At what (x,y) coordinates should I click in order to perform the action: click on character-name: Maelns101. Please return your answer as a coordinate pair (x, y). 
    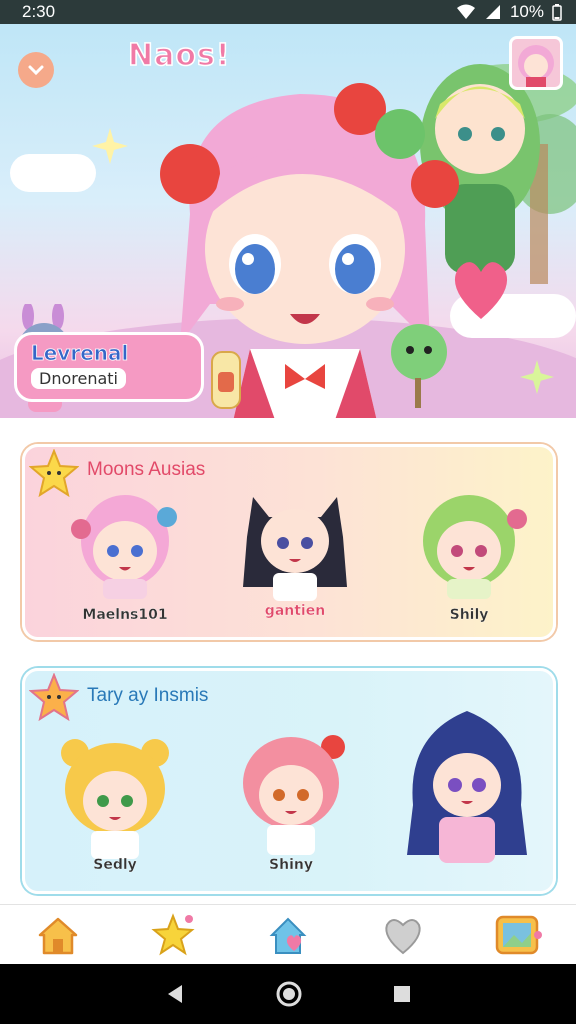
    Looking at the image, I should click on (125, 615).